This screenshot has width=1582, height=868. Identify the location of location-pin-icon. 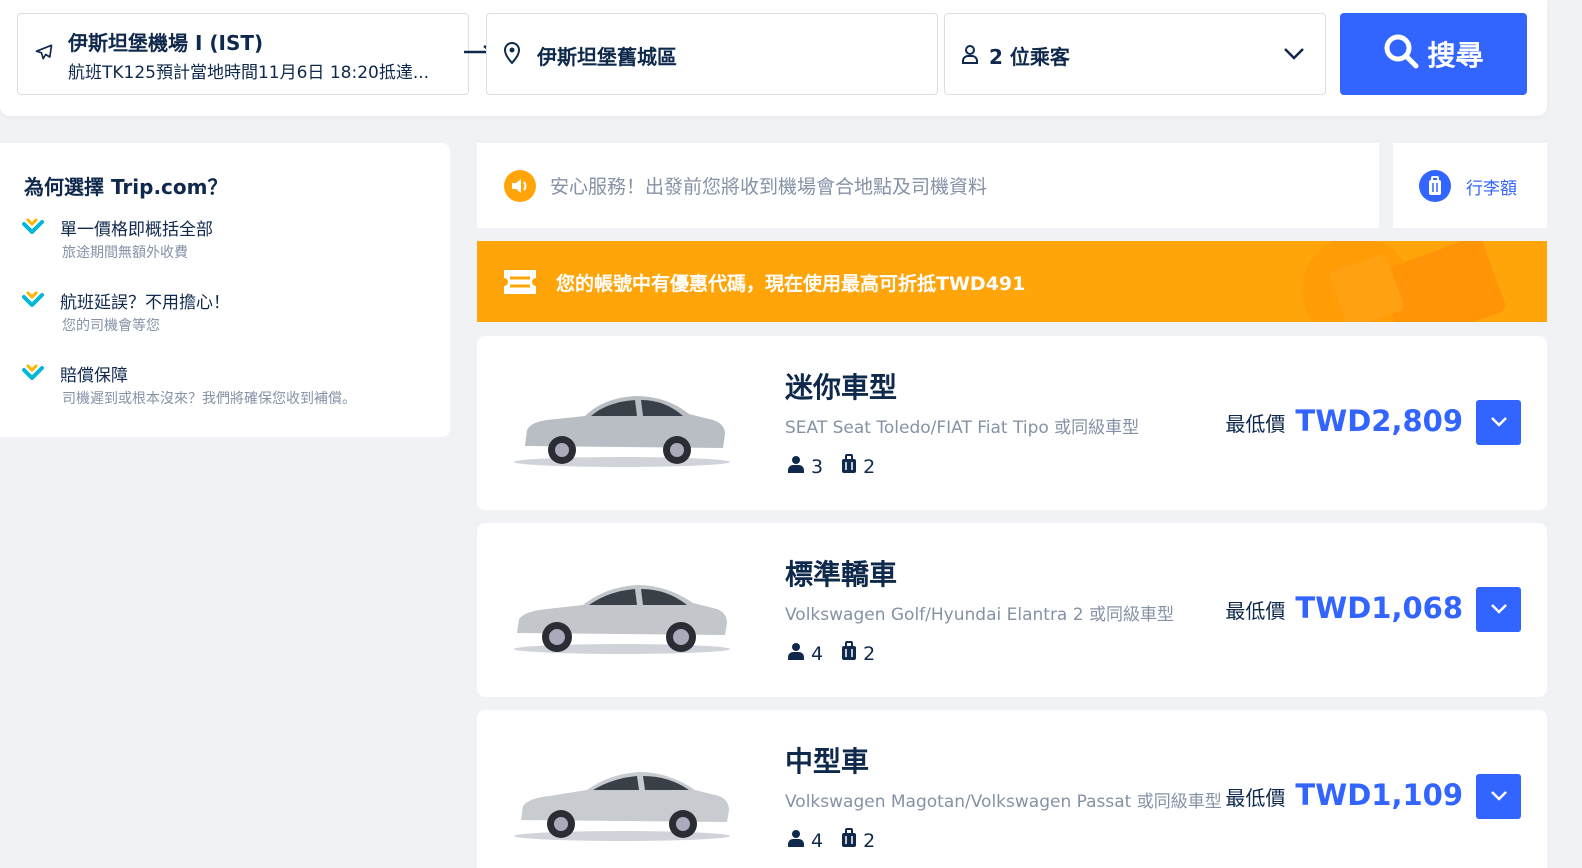
(512, 55).